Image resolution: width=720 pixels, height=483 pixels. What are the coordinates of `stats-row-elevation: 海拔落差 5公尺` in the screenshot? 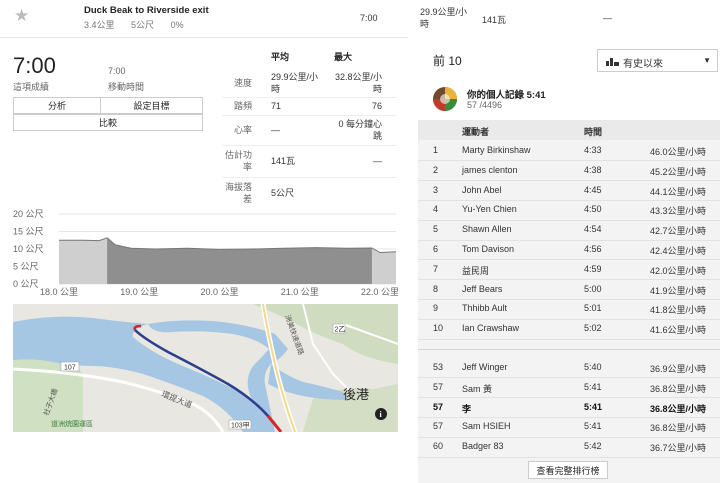 It's located at (259, 193).